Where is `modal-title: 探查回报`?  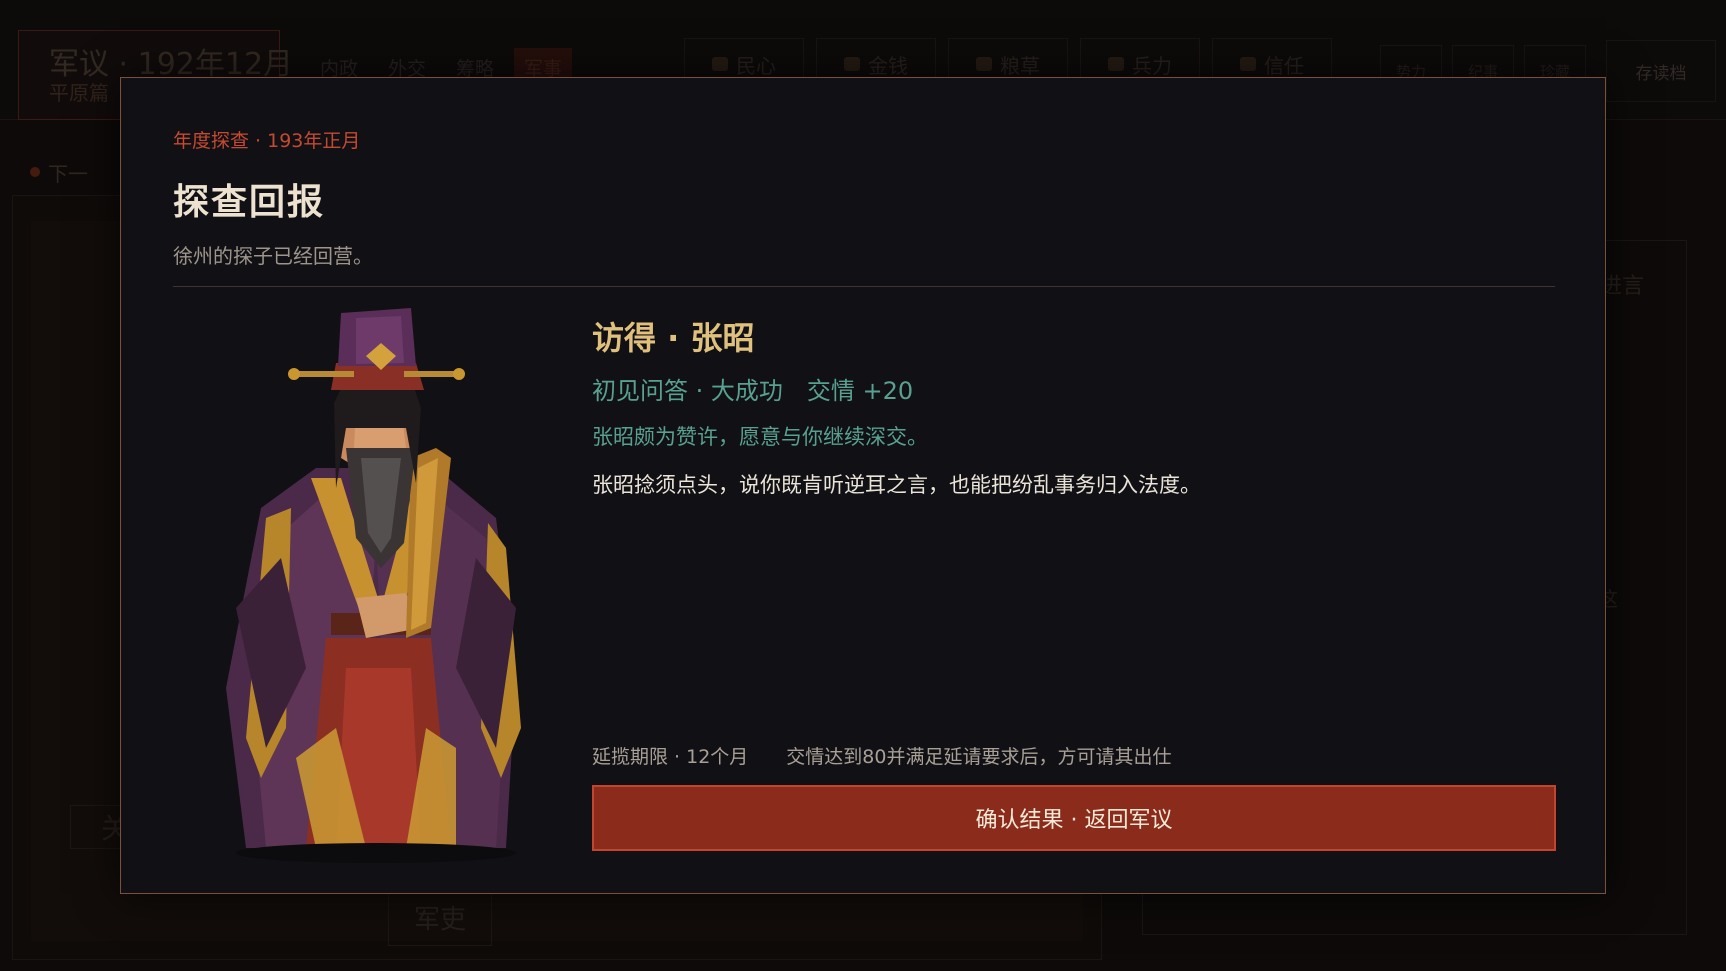
modal-title: 探查回报 is located at coordinates (249, 202).